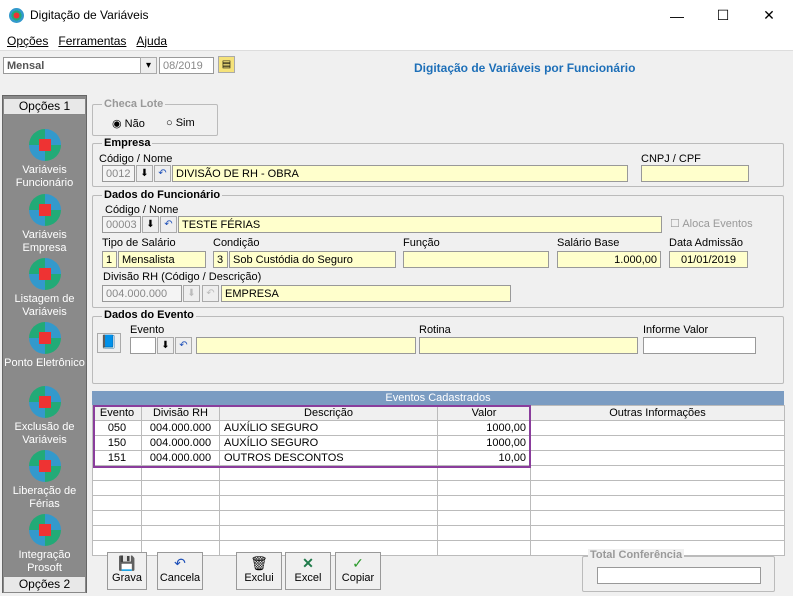  I want to click on sidebar-item-variaveis-empresa: Variáveis Empresa, so click(44, 224).